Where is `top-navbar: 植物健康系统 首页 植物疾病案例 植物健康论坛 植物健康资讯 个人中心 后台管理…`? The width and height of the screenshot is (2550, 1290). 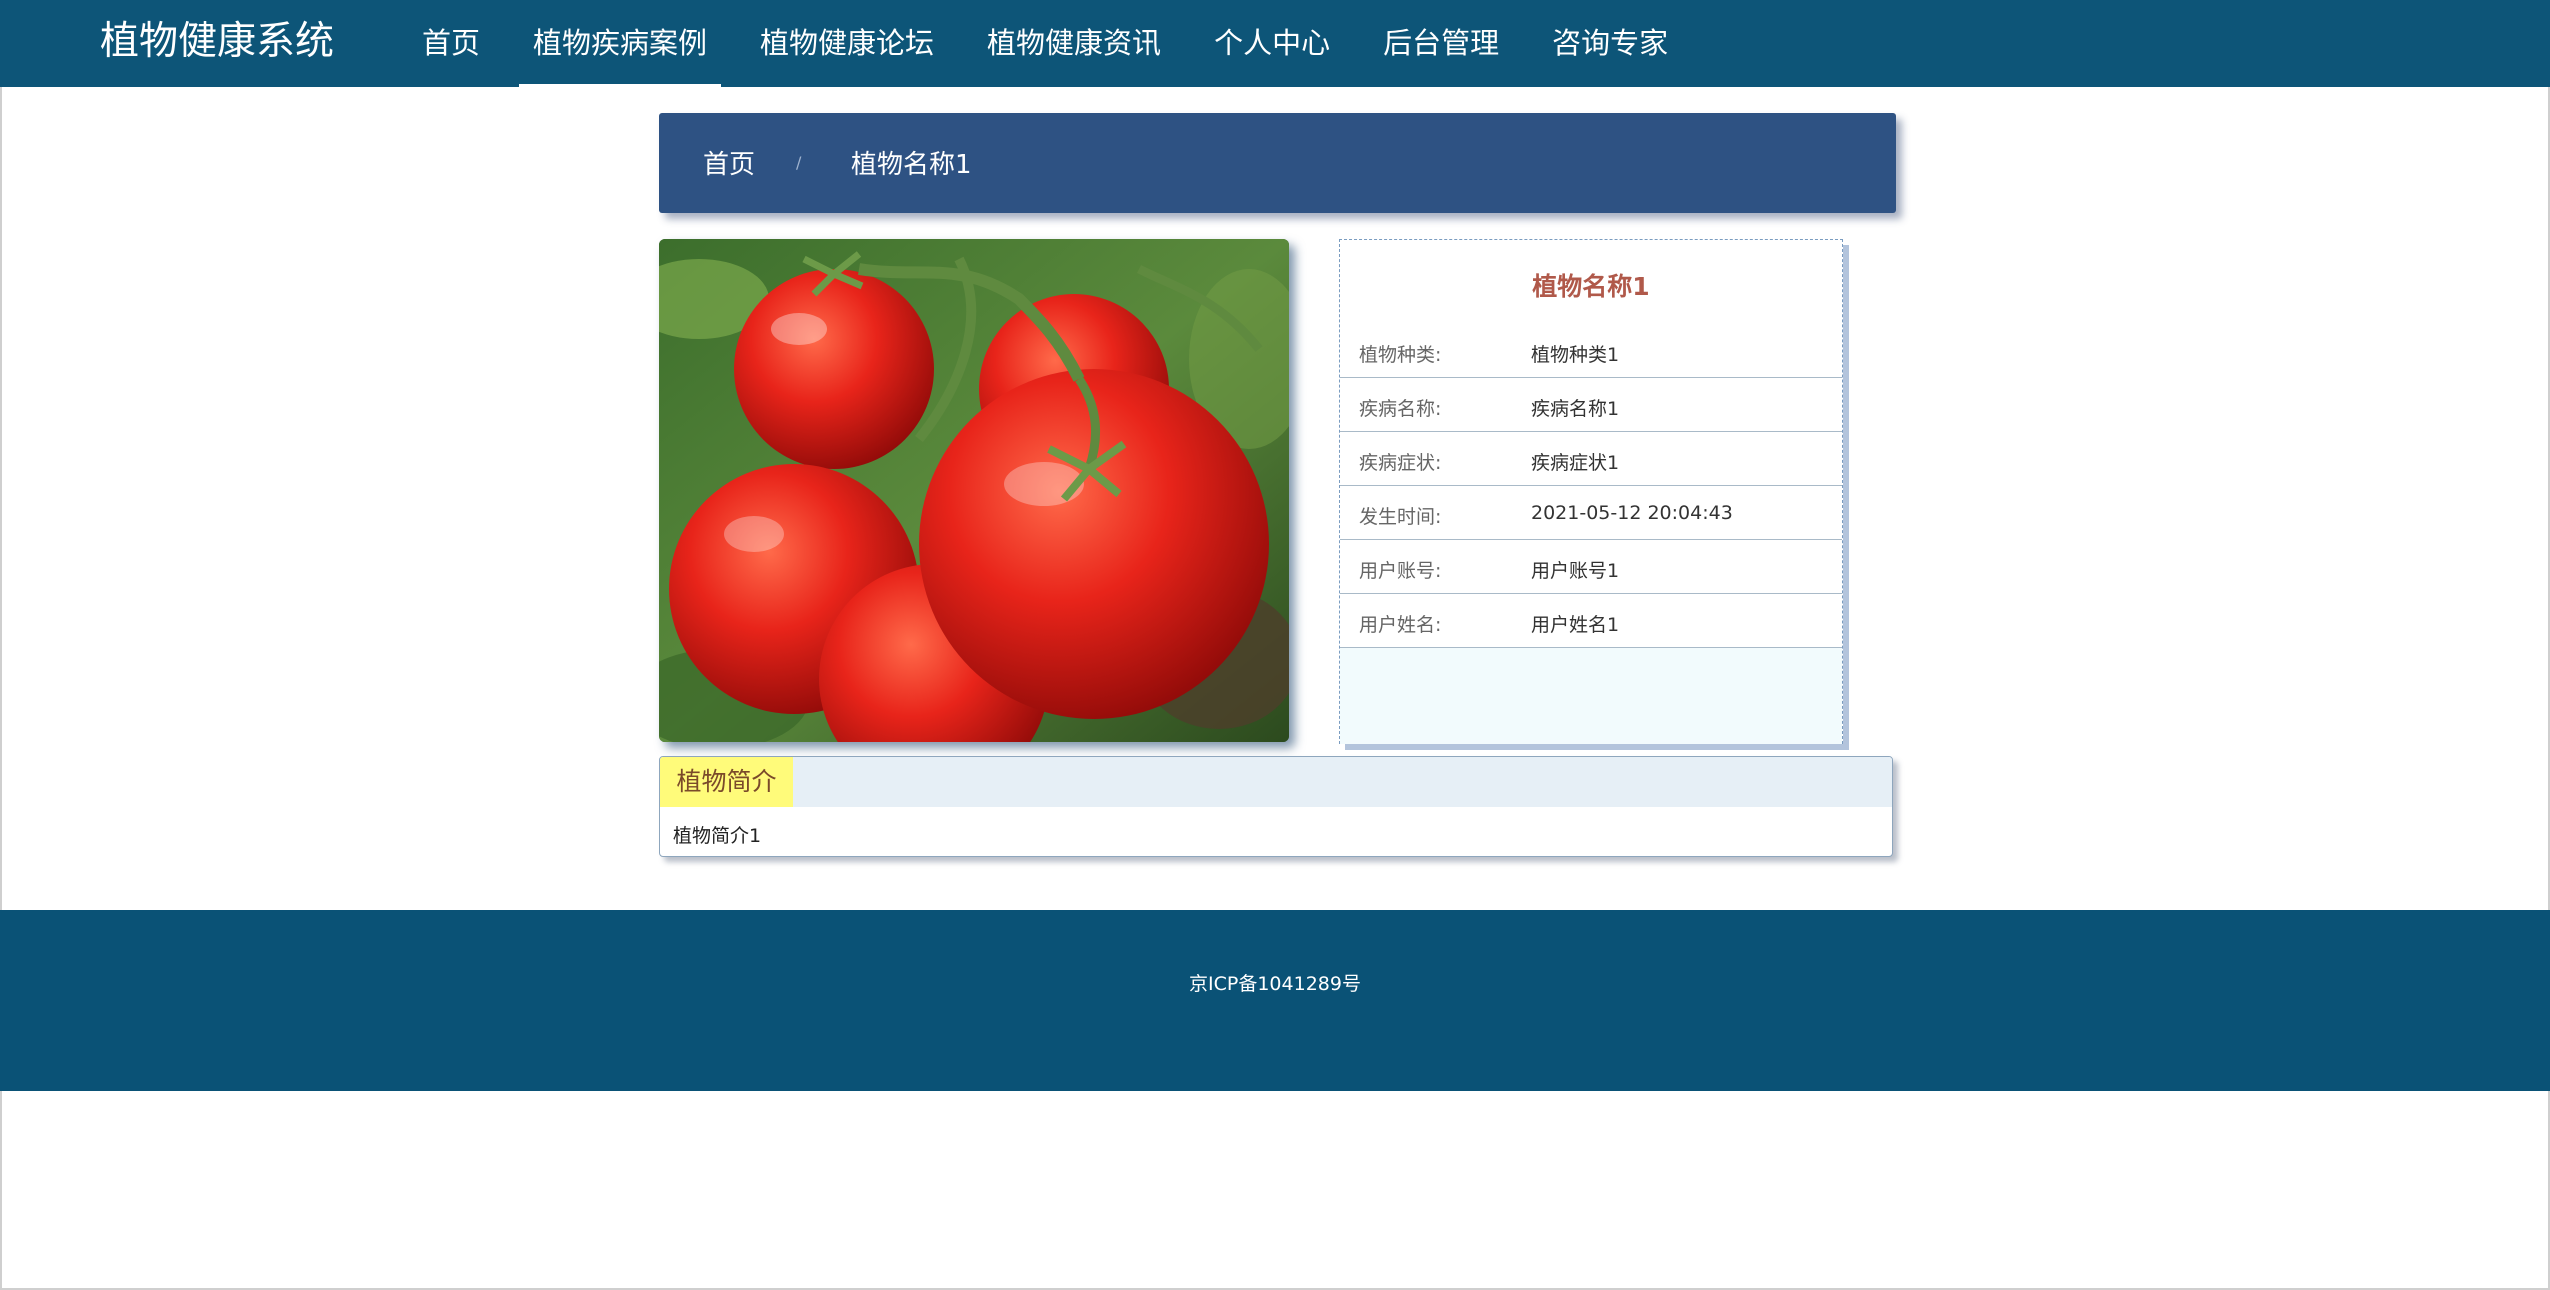
top-navbar: 植物健康系统 首页 植物疾病案例 植物健康论坛 植物健康资讯 个人中心 后台管理… is located at coordinates (1275, 43).